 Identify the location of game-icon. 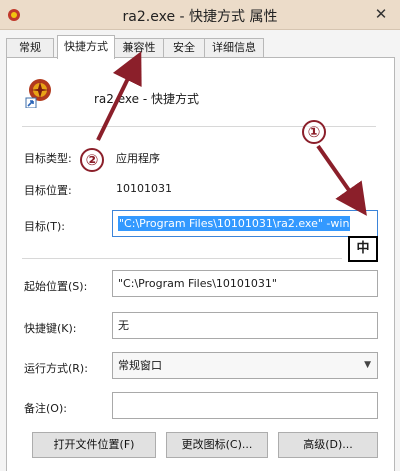
(38, 93).